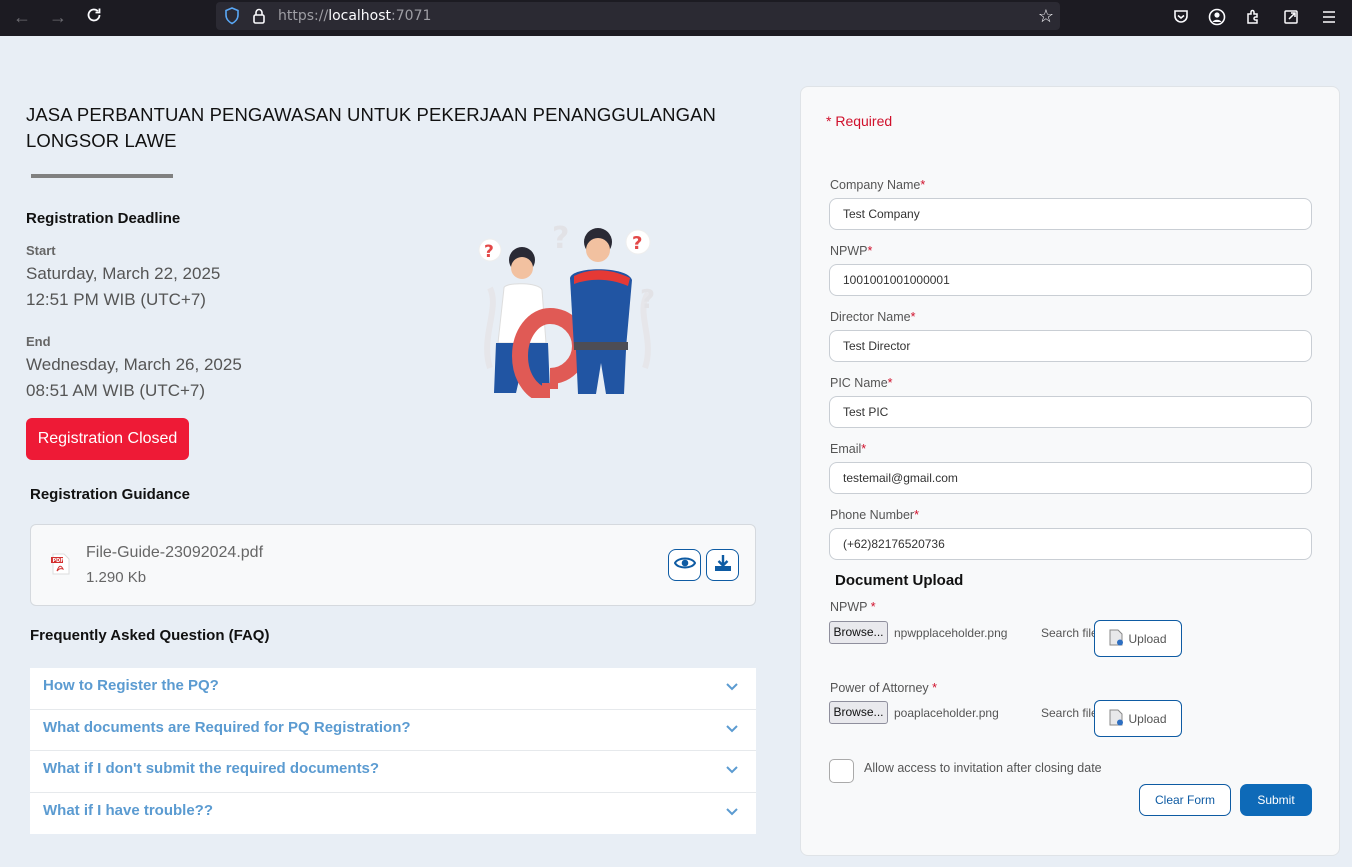  I want to click on npwp-search-file: Search file, so click(1069, 633).